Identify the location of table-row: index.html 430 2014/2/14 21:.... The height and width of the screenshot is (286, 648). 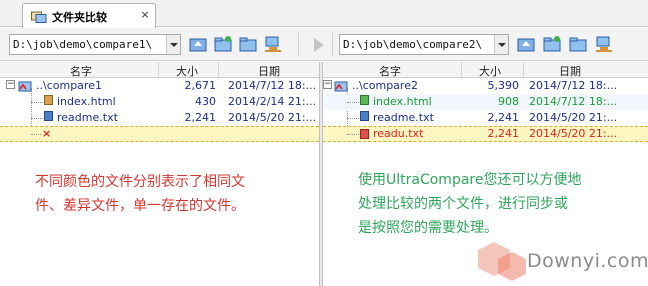
(159, 102).